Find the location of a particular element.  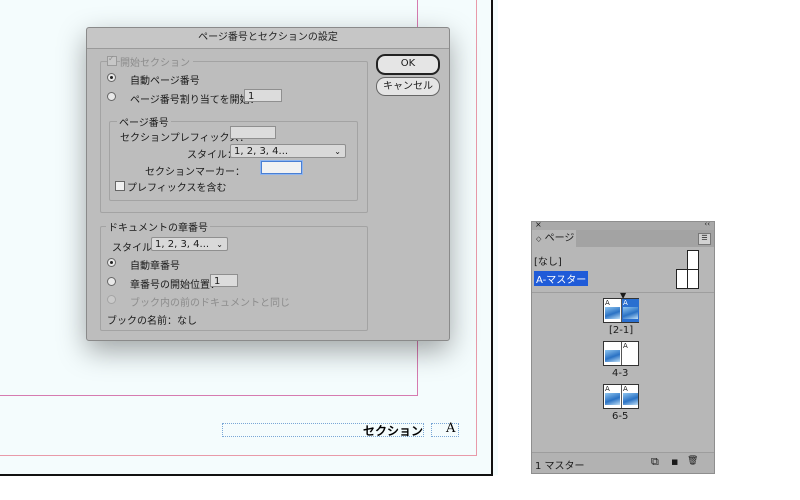

page-edge-right is located at coordinates (492, 238).